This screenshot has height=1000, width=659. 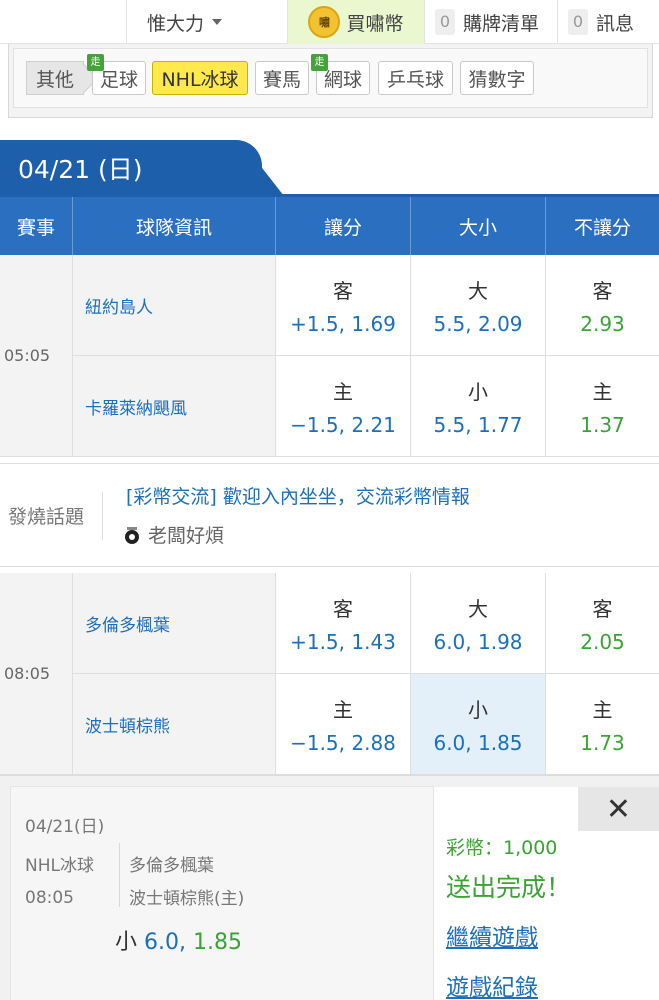 I want to click on date-tab: 04/21 (日), so click(x=131, y=168).